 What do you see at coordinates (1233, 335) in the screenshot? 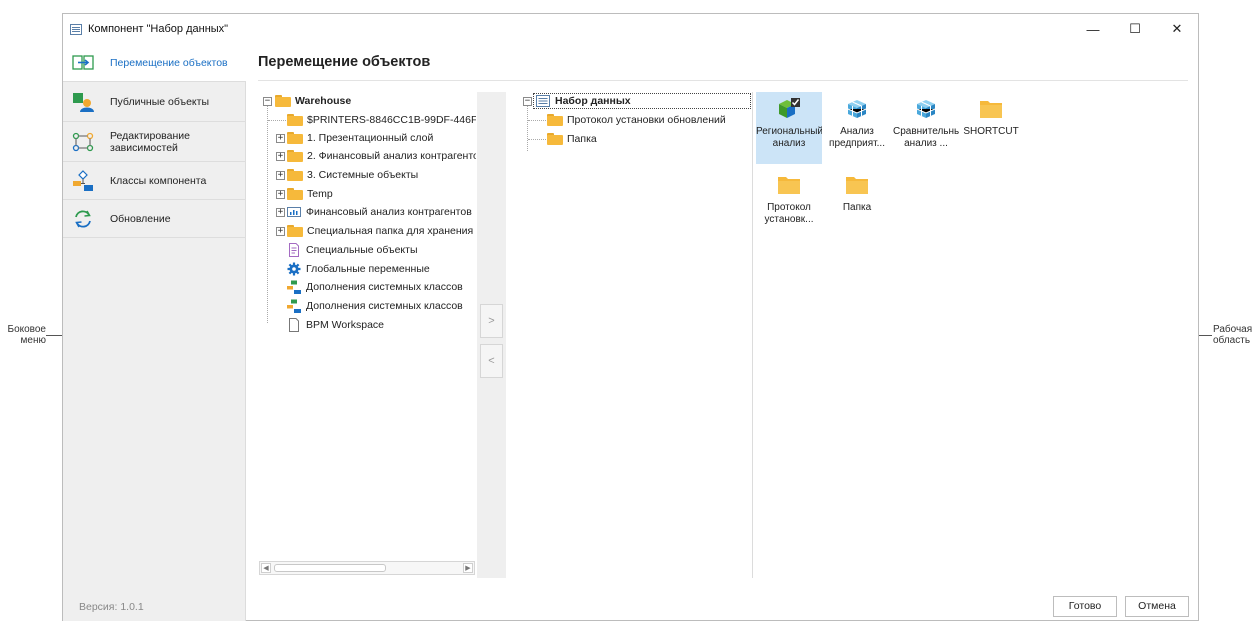
I see `callout-workarea-label: Рабочая область` at bounding box center [1233, 335].